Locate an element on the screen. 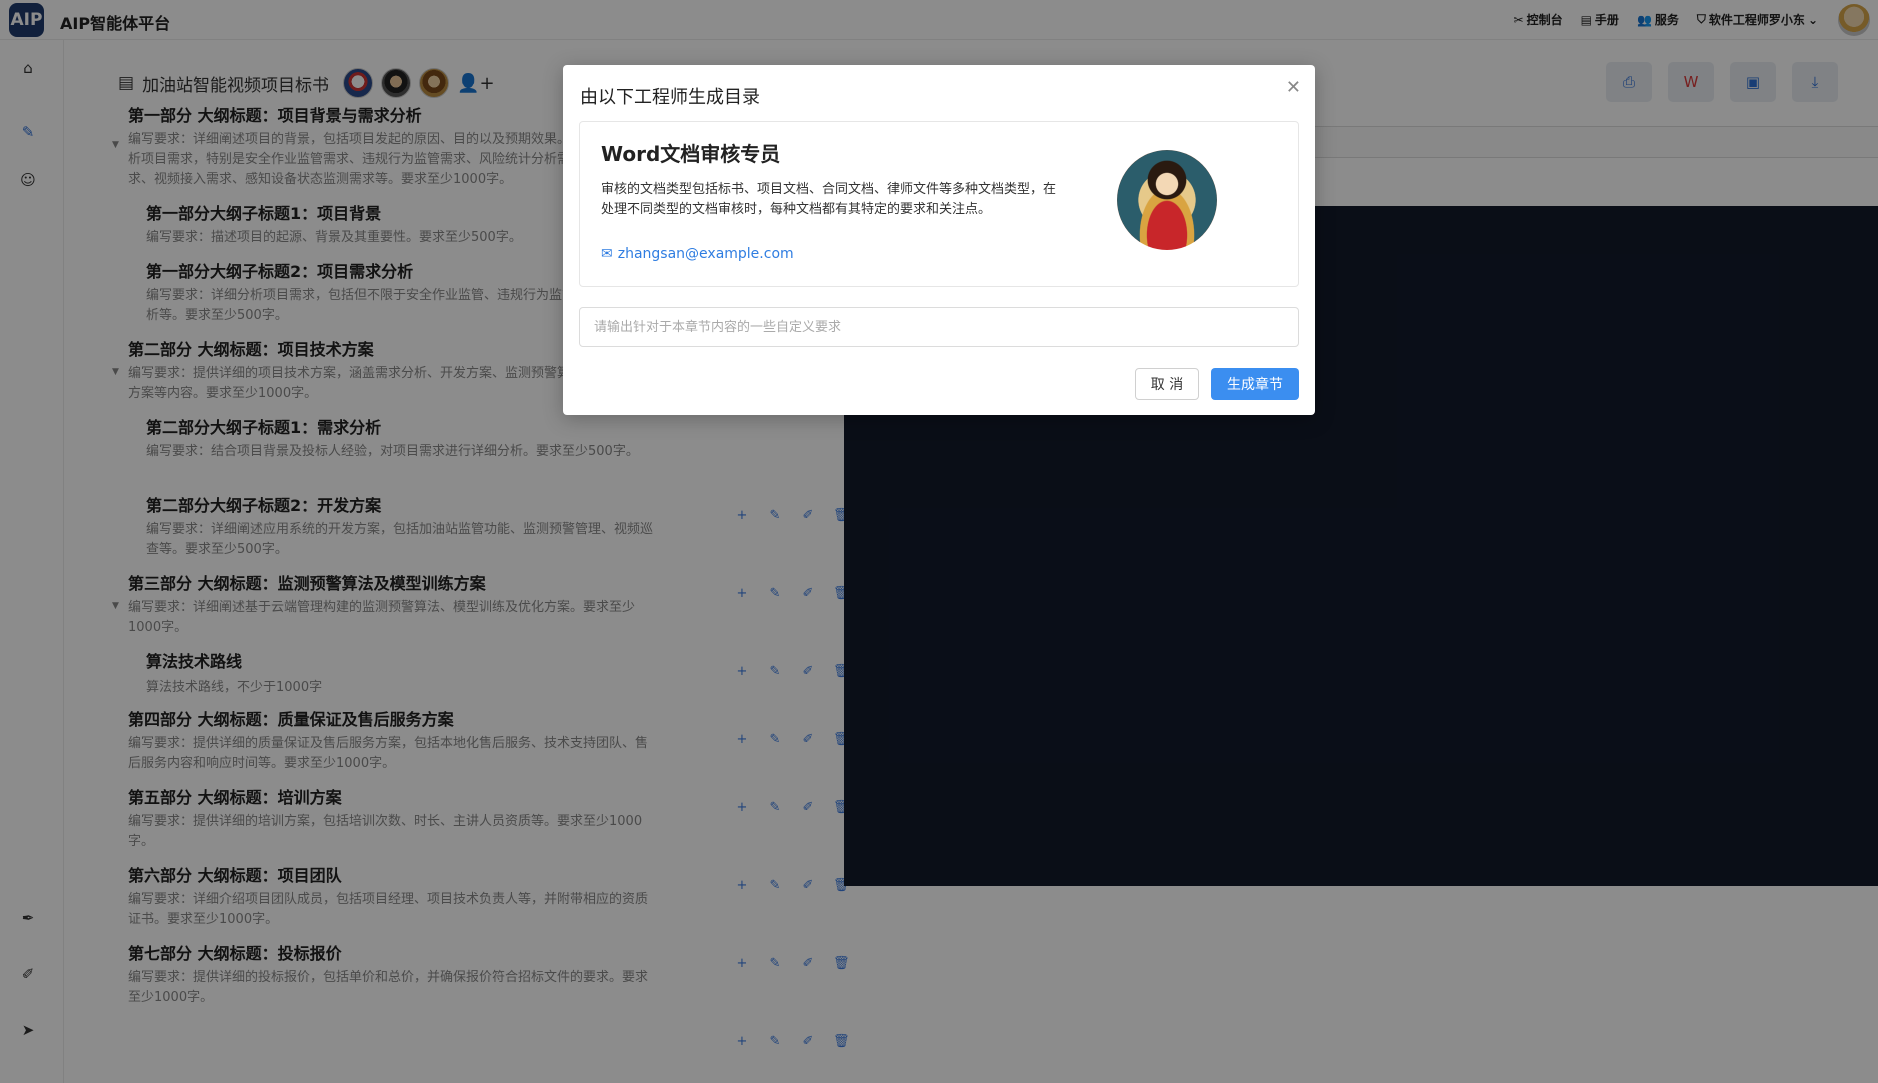 The image size is (1878, 1083). dialog-title: 由以下工程师生成目录 is located at coordinates (670, 97).